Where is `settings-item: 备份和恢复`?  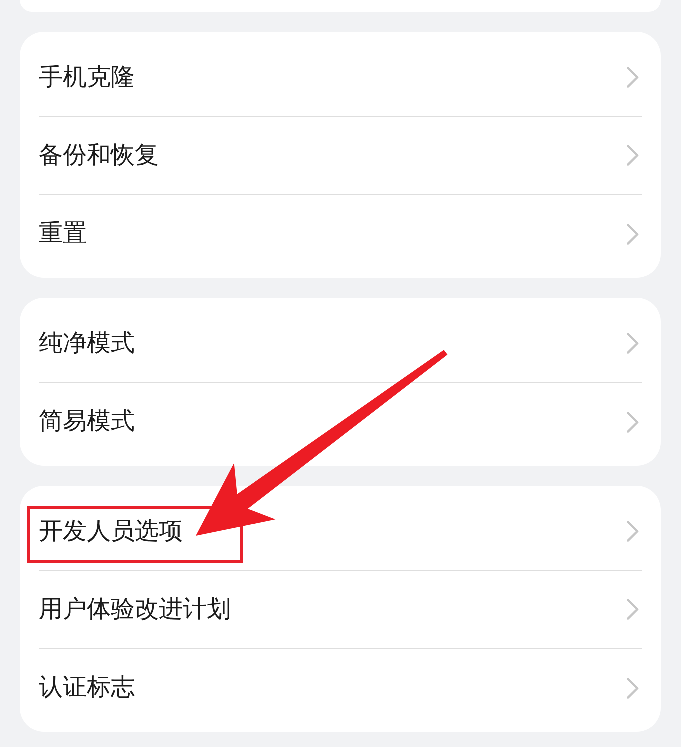 settings-item: 备份和恢复 is located at coordinates (340, 156).